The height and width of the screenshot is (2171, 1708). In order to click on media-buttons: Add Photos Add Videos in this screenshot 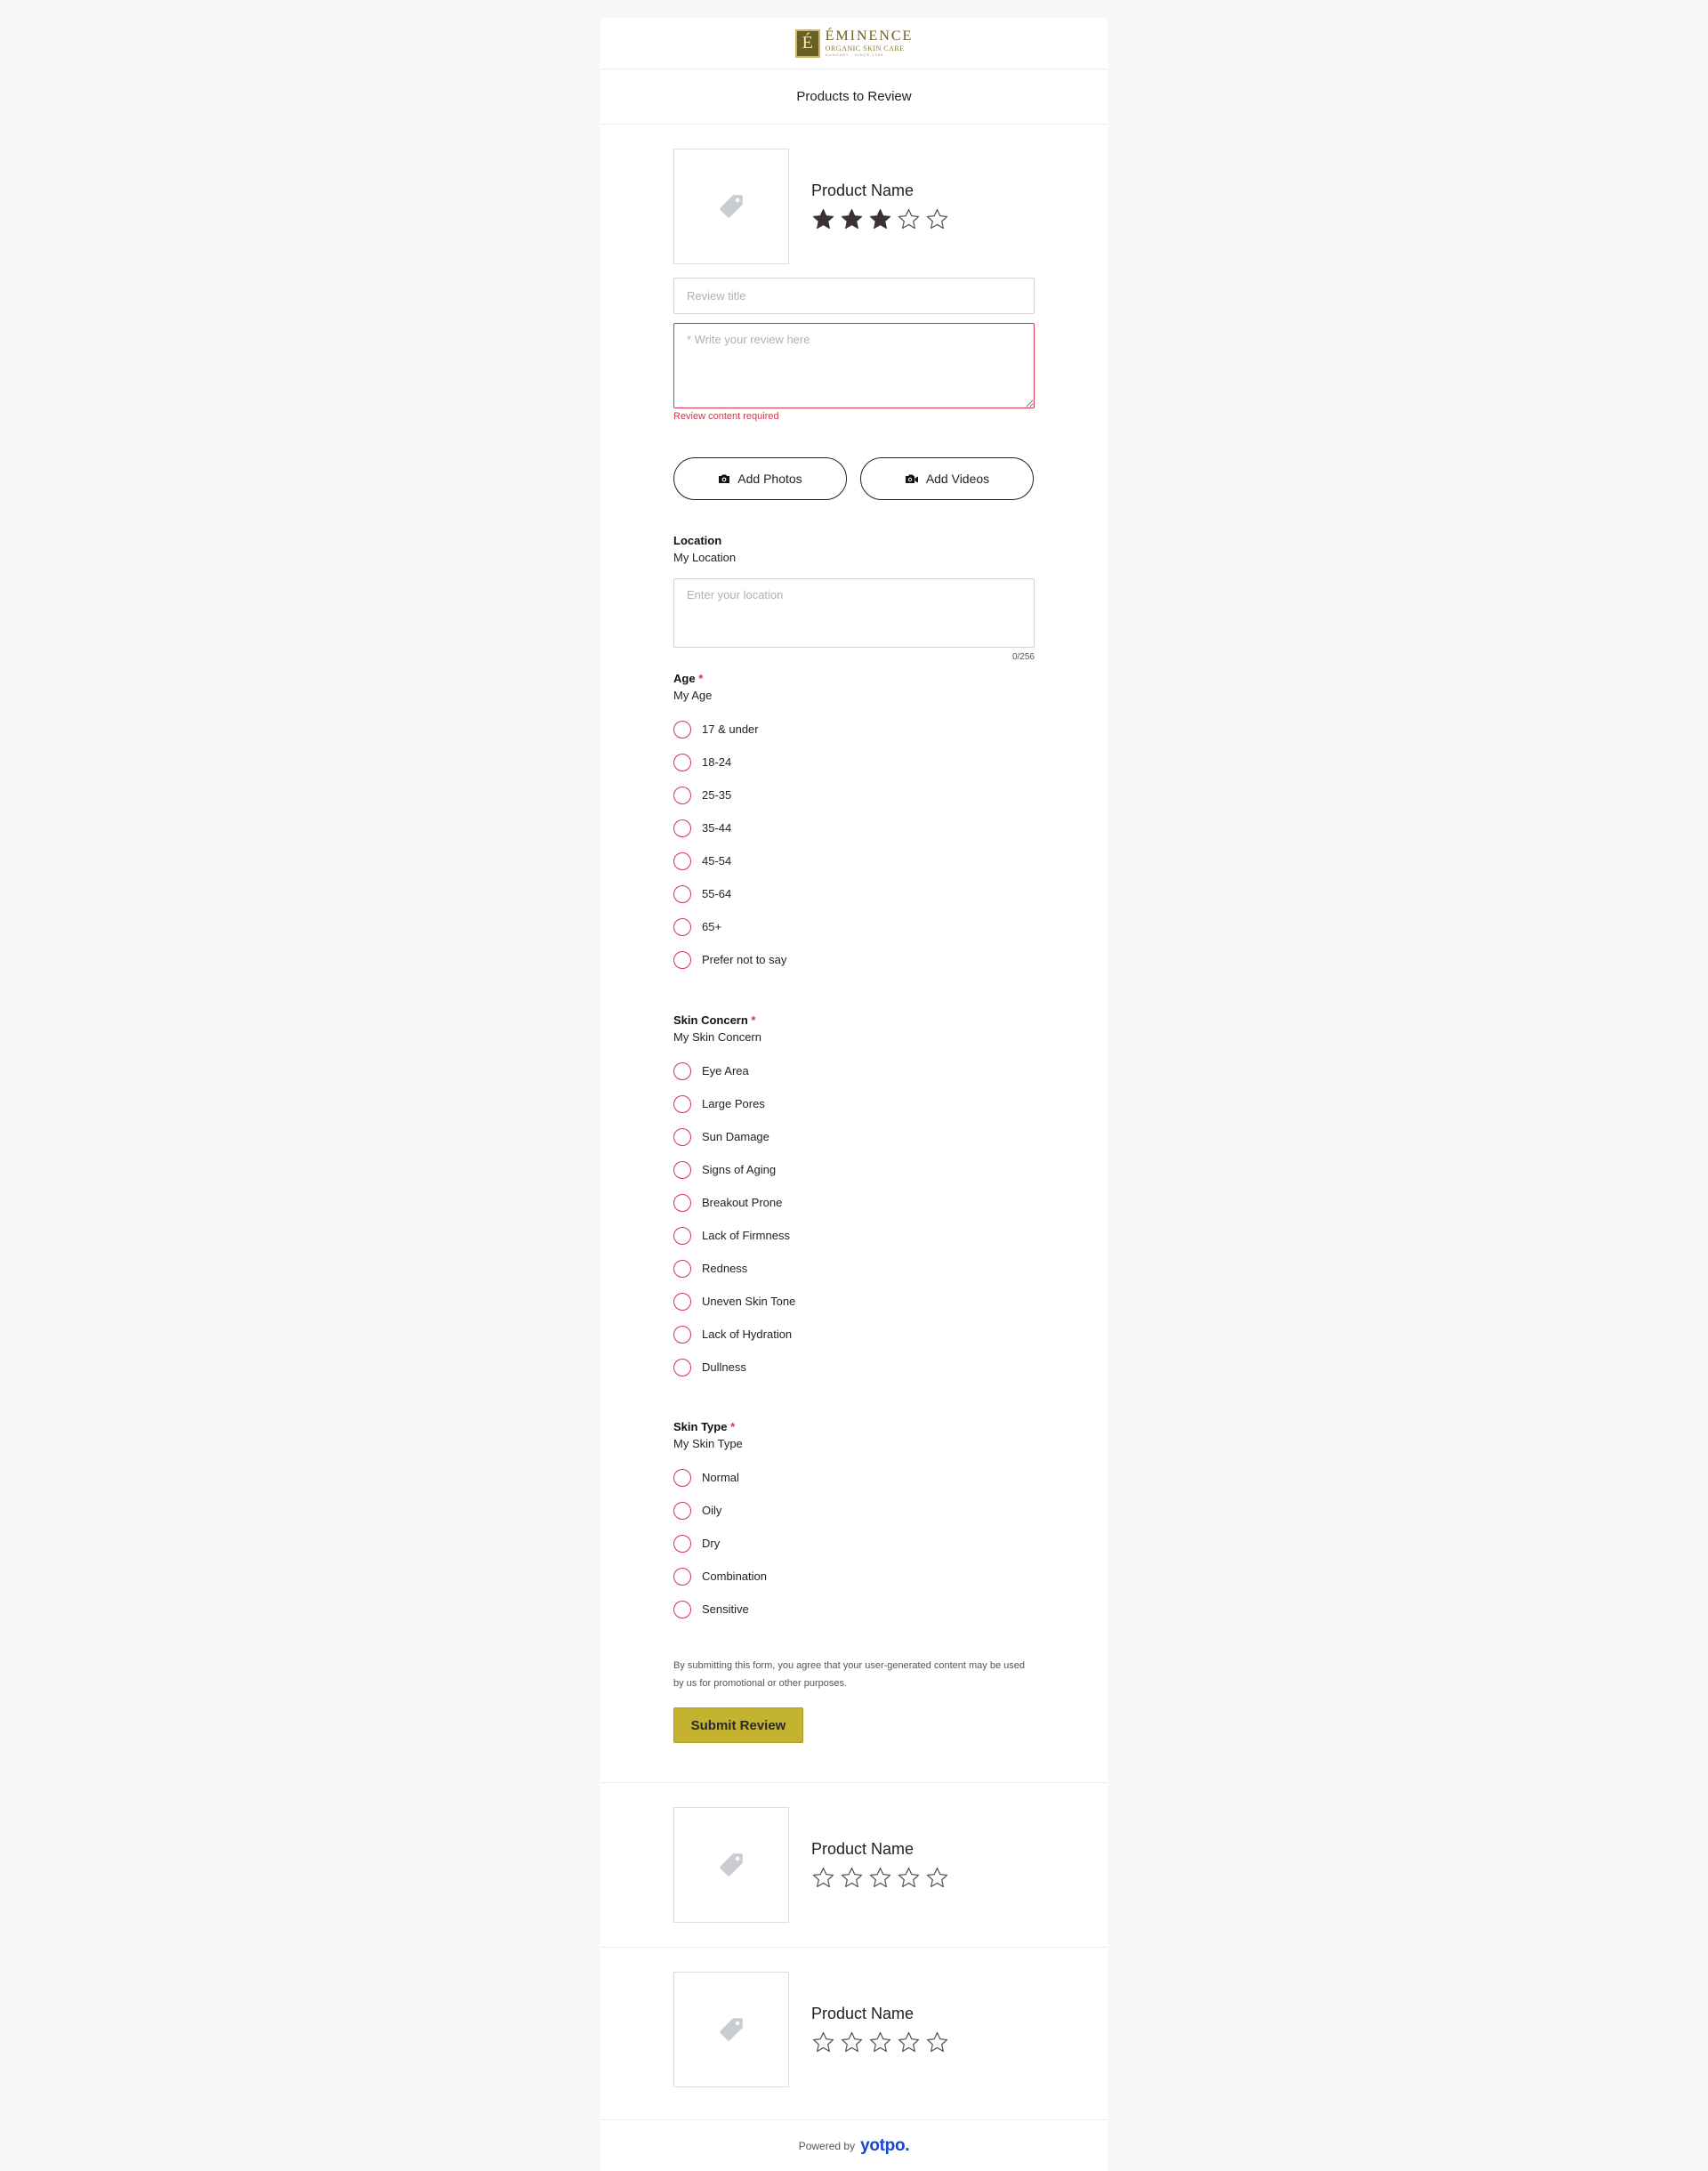, I will do `click(854, 478)`.